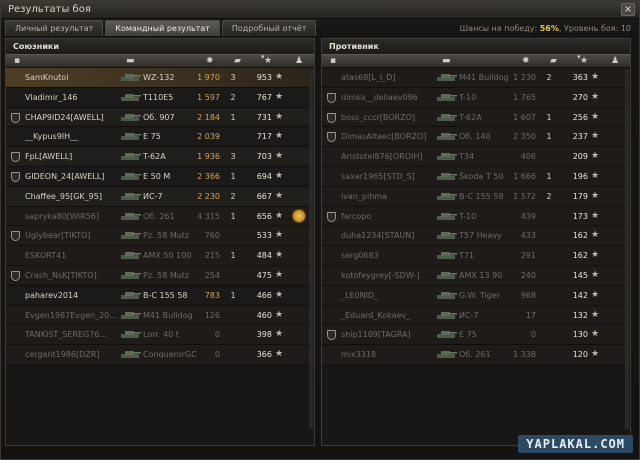 This screenshot has height=460, width=640. Describe the element at coordinates (63, 196) in the screenshot. I see `player-name: Chaffee_95[GK_95]` at that location.